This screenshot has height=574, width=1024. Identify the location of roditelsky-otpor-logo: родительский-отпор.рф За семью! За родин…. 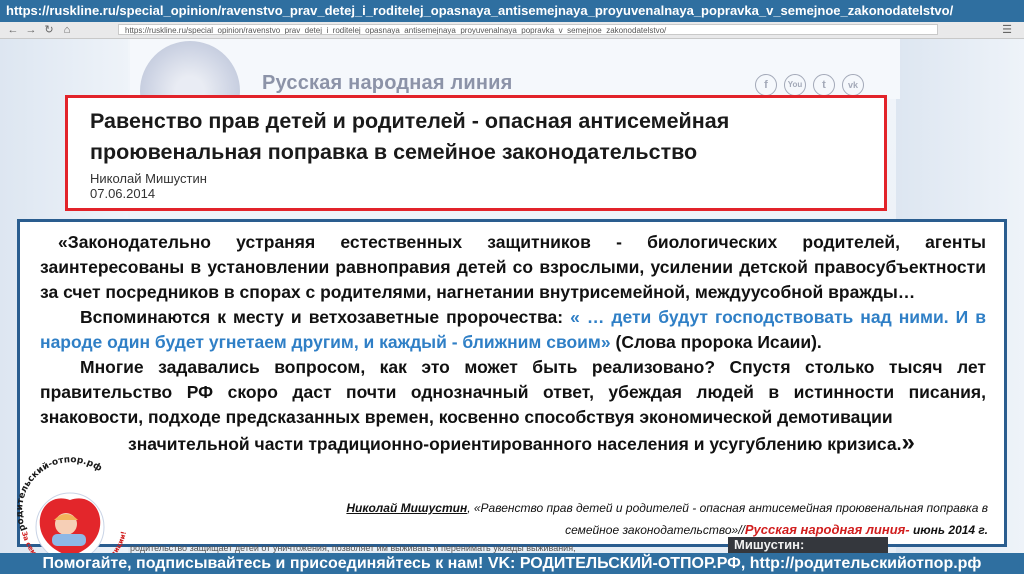
(71, 511).